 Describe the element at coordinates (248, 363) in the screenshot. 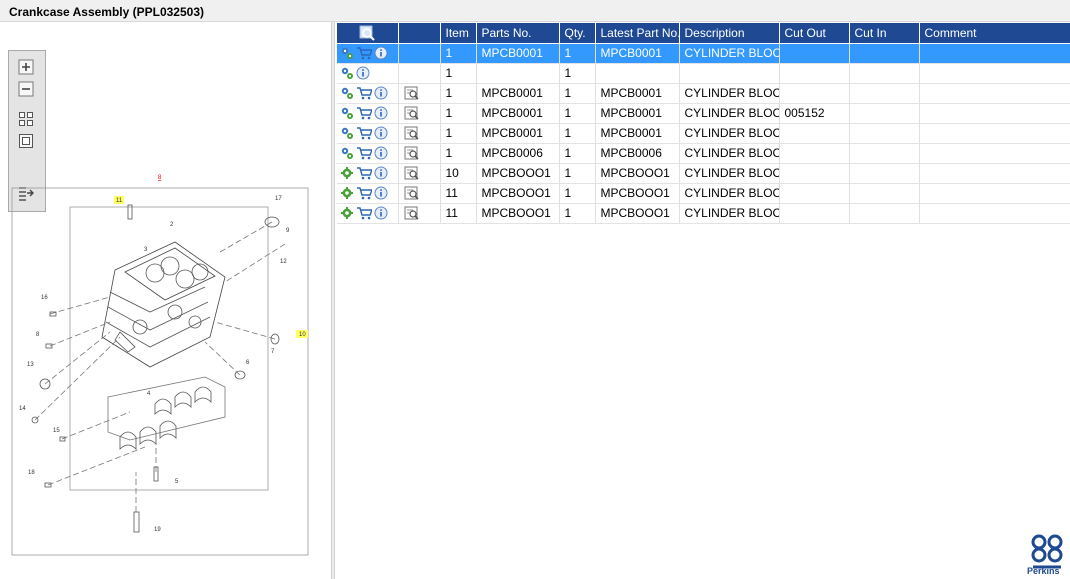

I see `callout-6: 6` at that location.